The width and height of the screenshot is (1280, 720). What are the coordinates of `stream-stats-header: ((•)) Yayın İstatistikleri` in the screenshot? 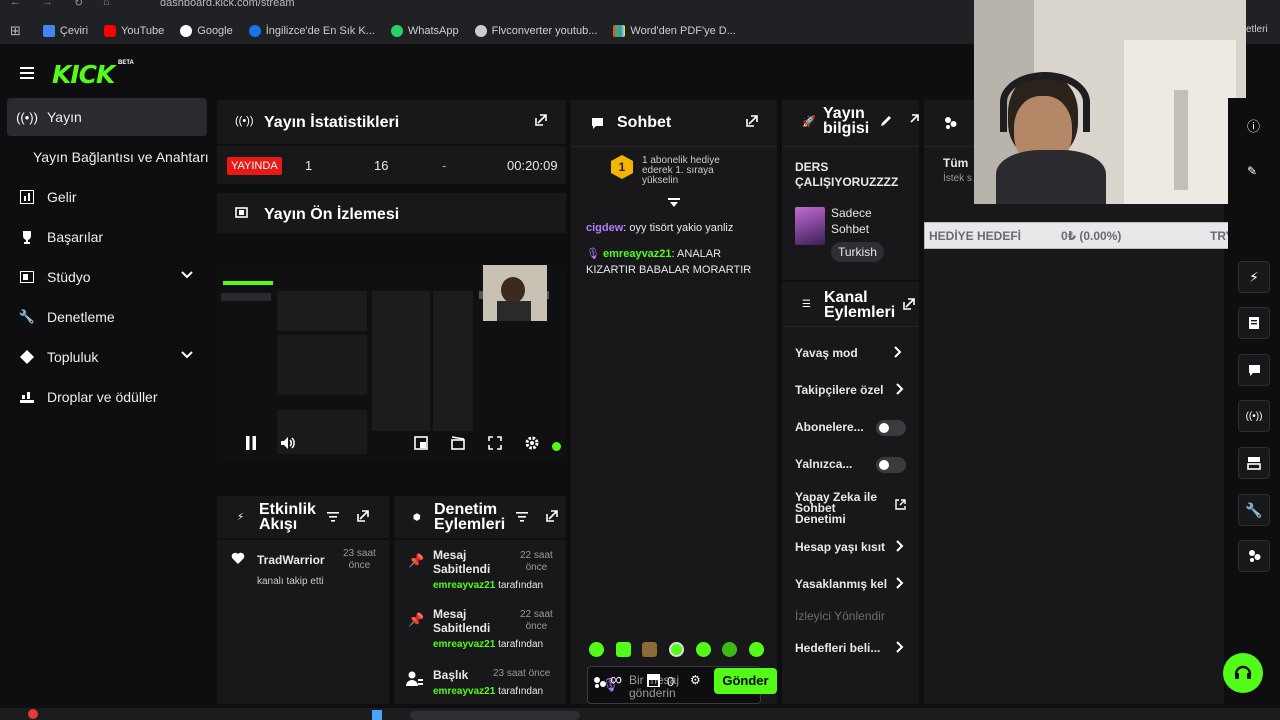 It's located at (391, 122).